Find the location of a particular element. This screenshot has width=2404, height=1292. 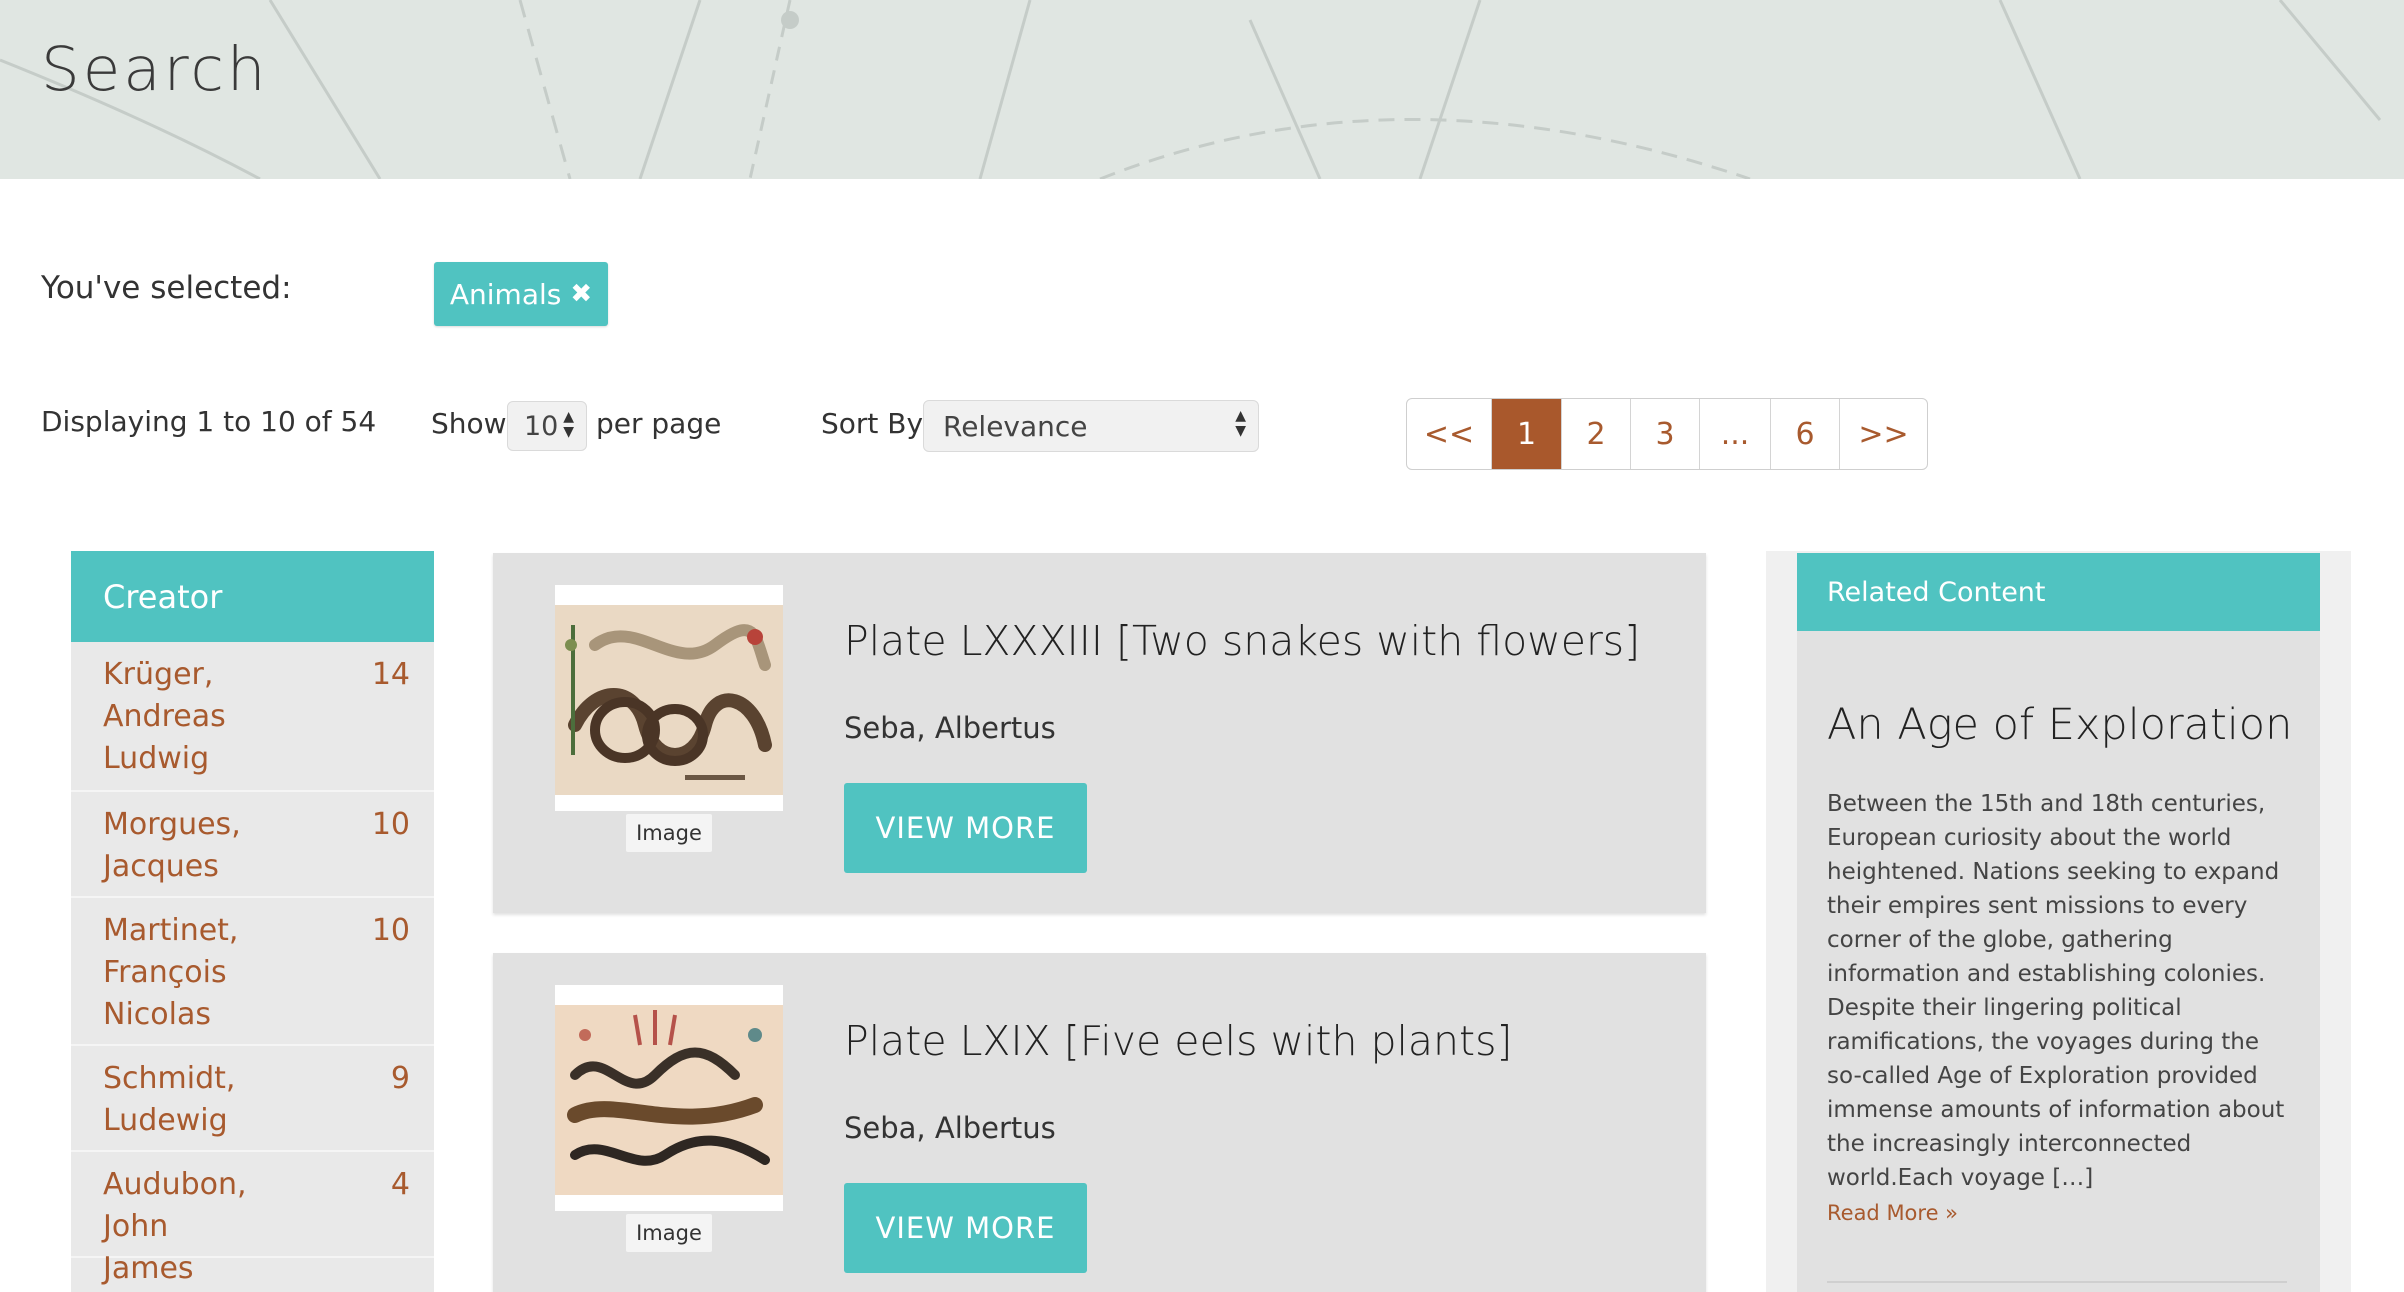

facet-item-name: Schmidt, Ludewig is located at coordinates (178, 1100).